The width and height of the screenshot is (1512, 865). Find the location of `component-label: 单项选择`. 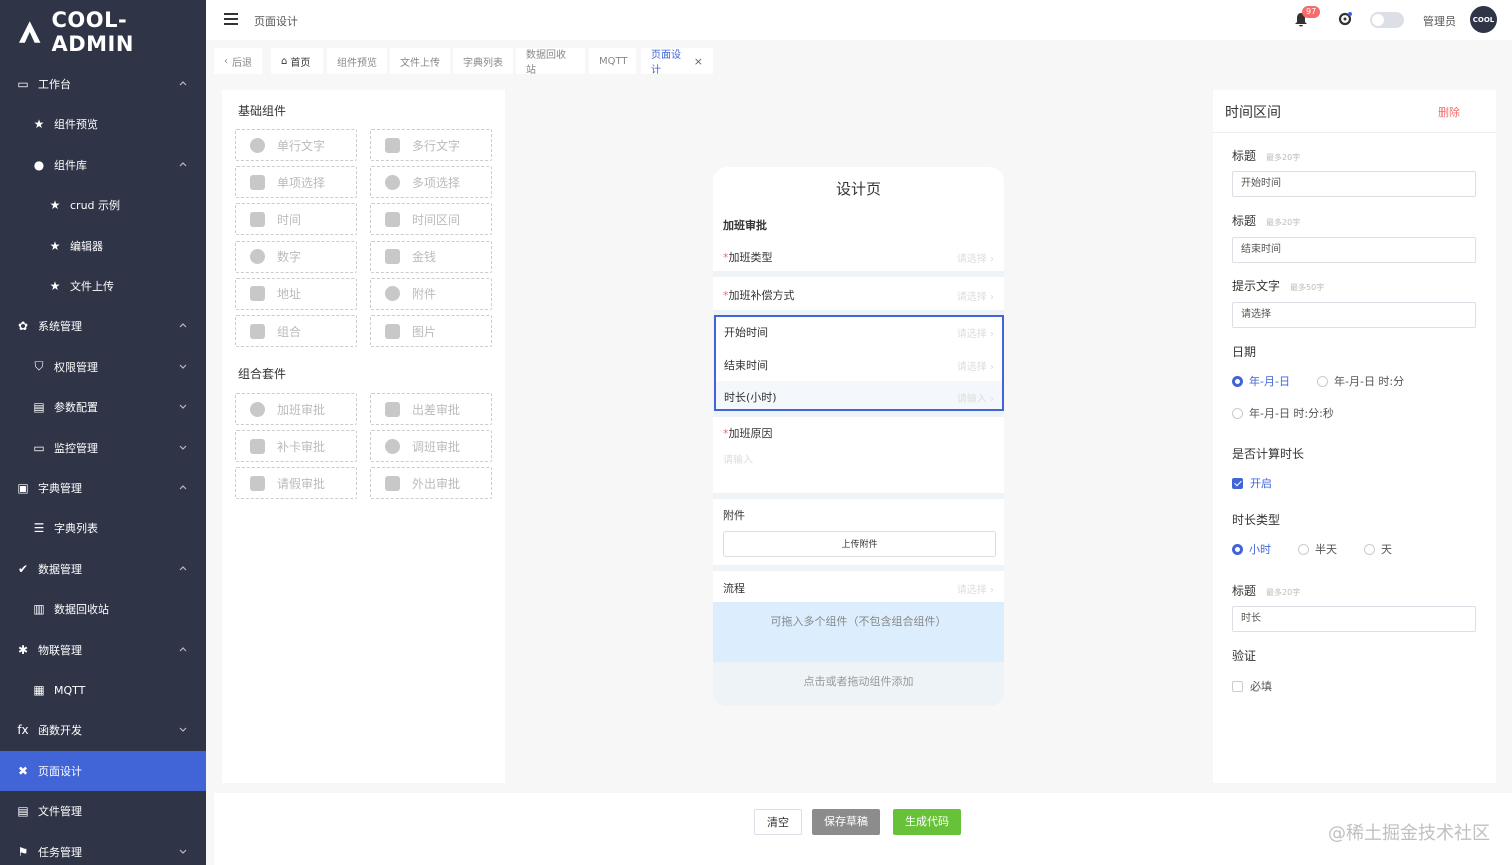

component-label: 单项选择 is located at coordinates (301, 182).